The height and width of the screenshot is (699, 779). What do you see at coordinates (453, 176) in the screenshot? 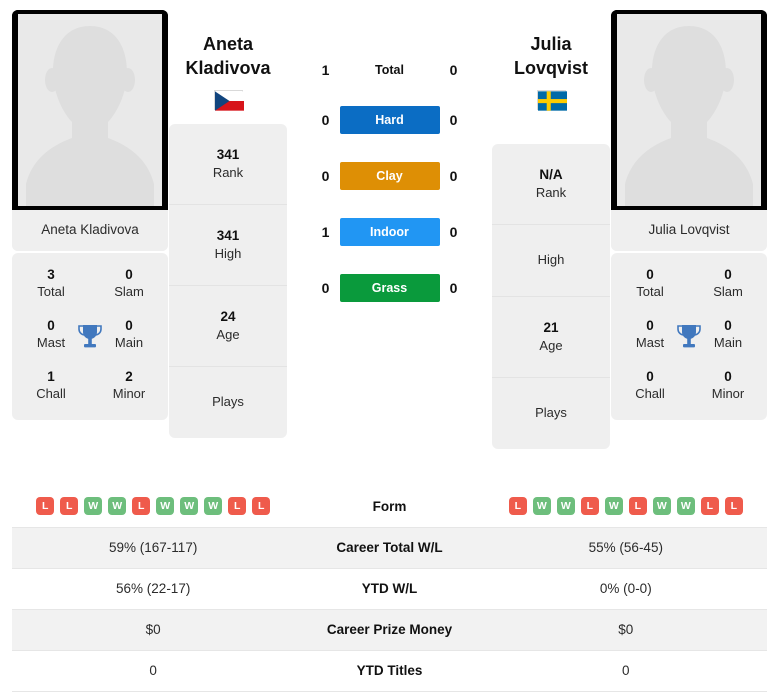
I see `h2h-clay-right-score: 0` at bounding box center [453, 176].